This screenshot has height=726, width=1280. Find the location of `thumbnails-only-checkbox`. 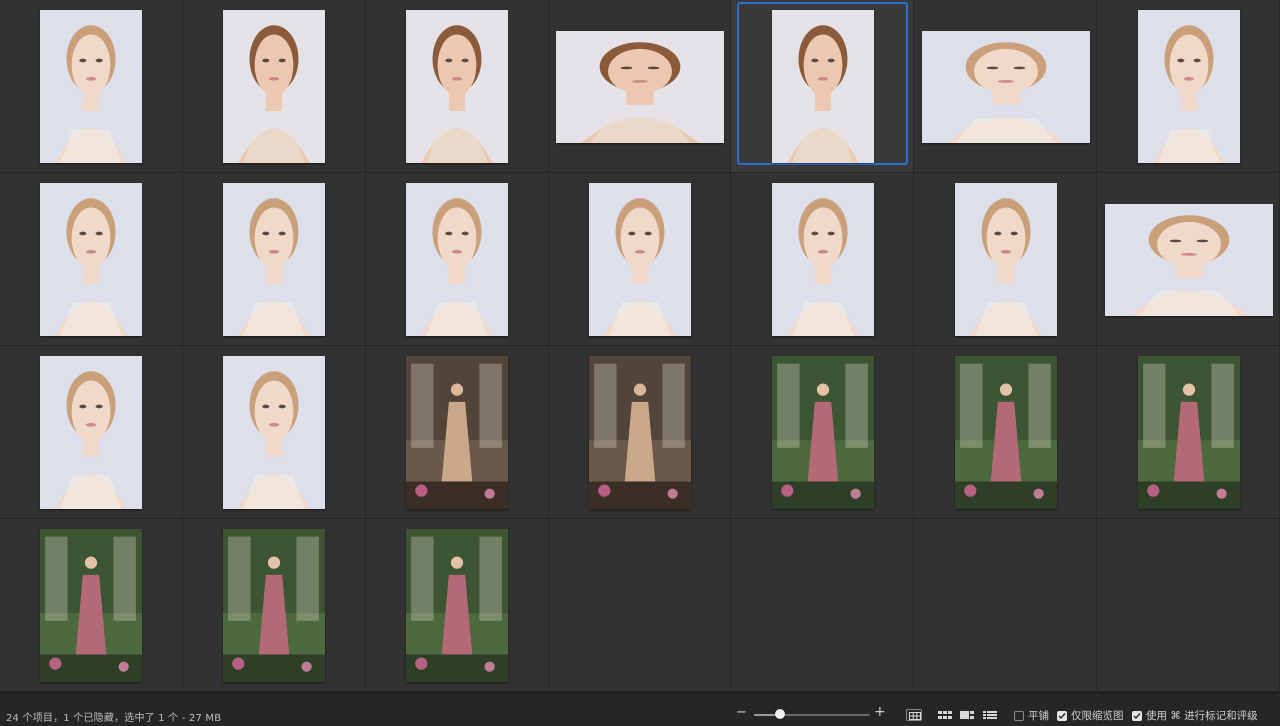

thumbnails-only-checkbox is located at coordinates (1062, 715).